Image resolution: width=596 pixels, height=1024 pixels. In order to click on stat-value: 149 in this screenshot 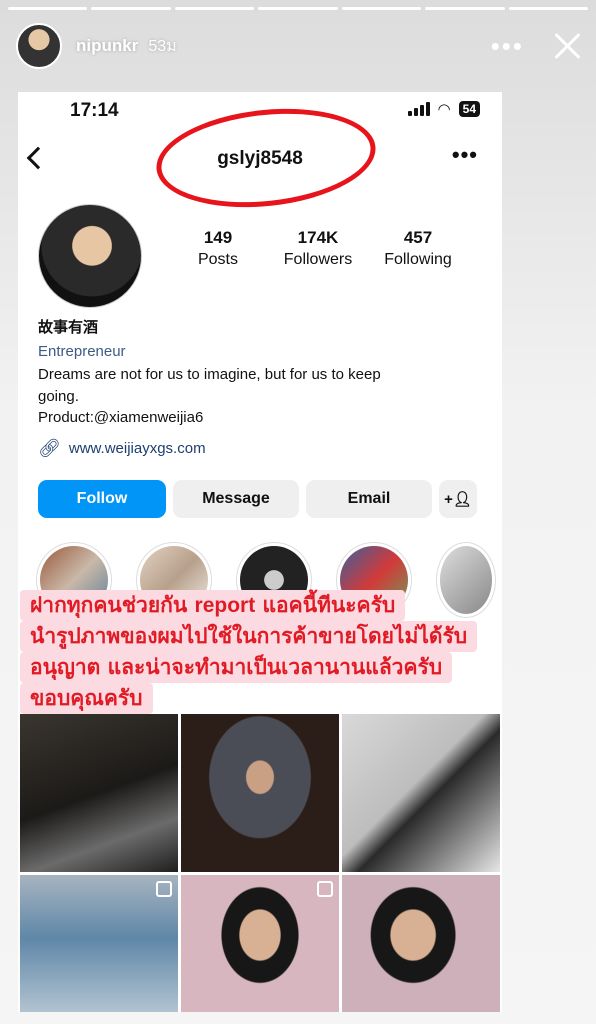, I will do `click(218, 237)`.